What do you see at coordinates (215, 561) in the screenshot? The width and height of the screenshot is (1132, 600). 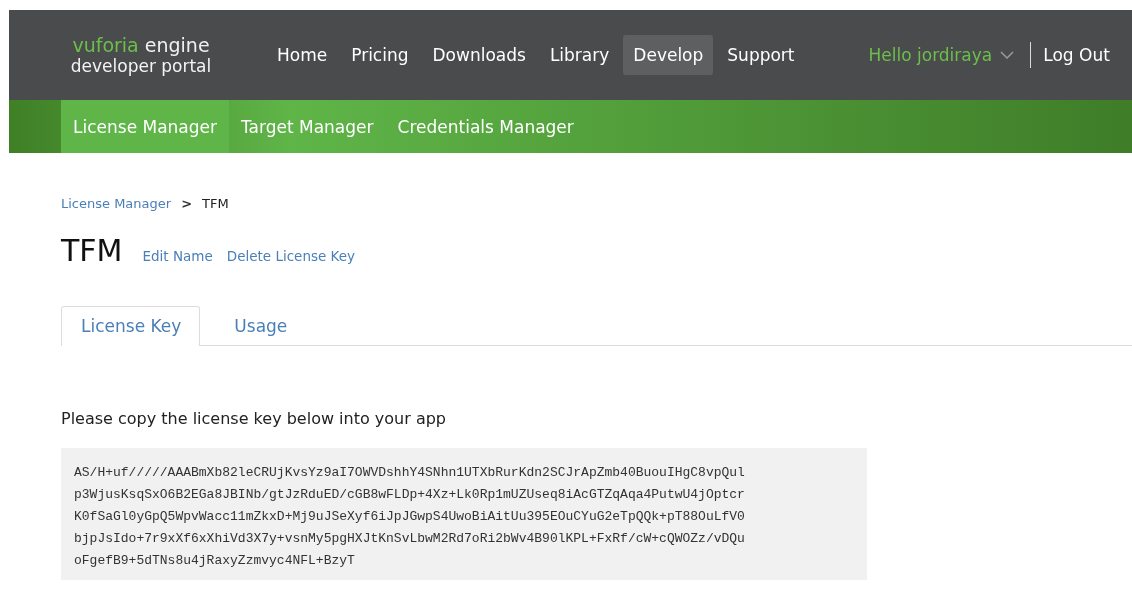 I see `license-key-line: oFgefB9+5dTNs8u4jRaxyZzmvyc4NFL+BzyT` at bounding box center [215, 561].